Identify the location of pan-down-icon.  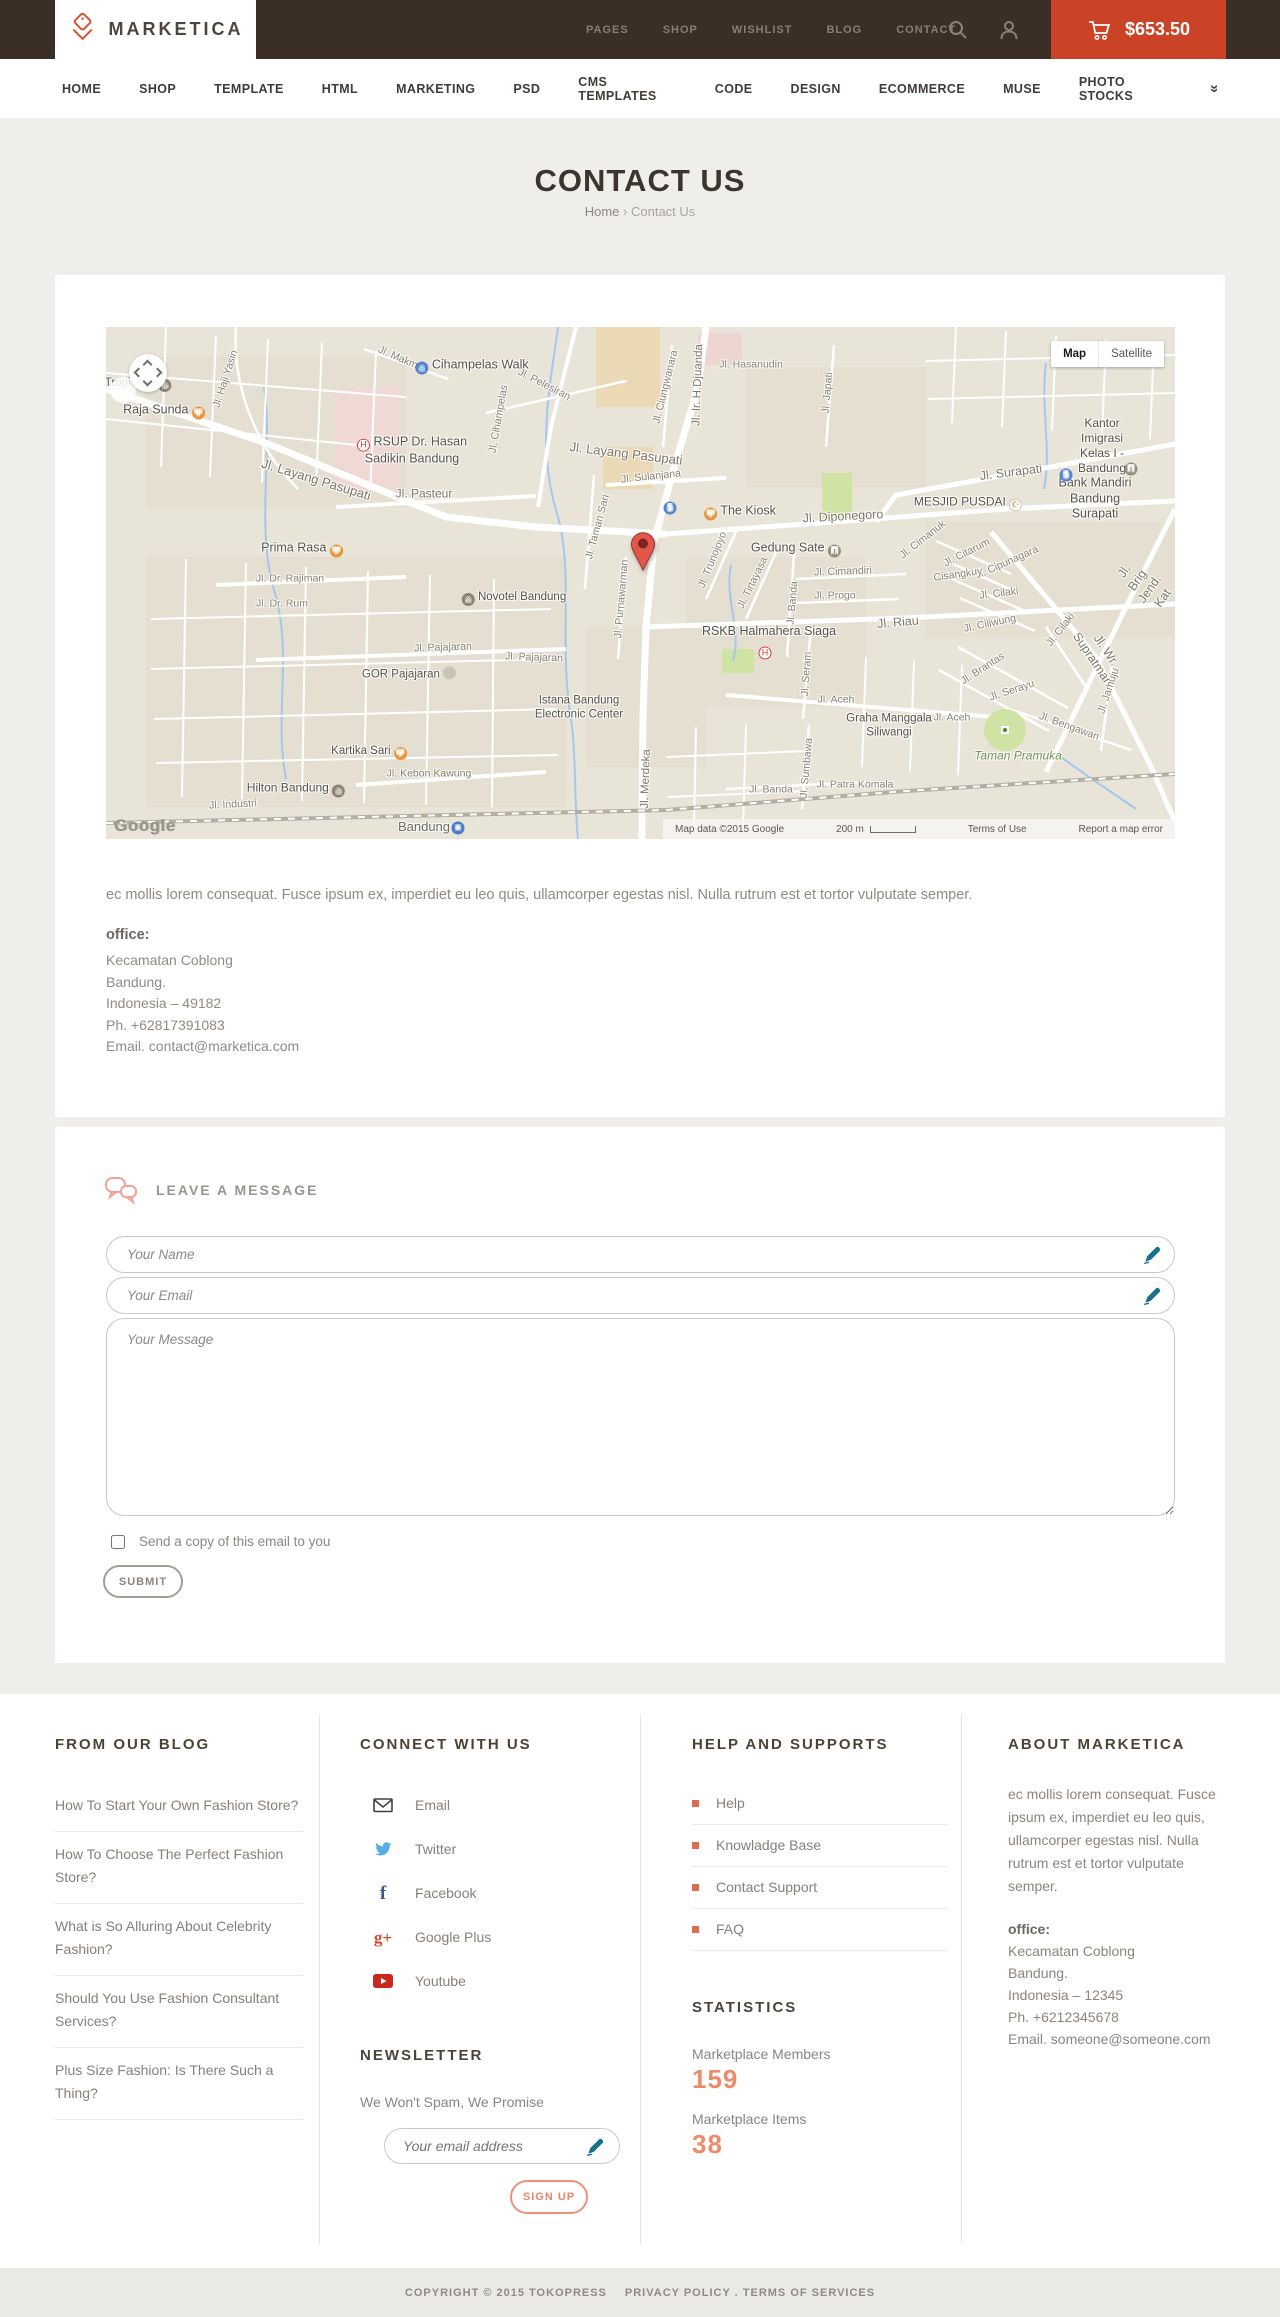
(147, 381).